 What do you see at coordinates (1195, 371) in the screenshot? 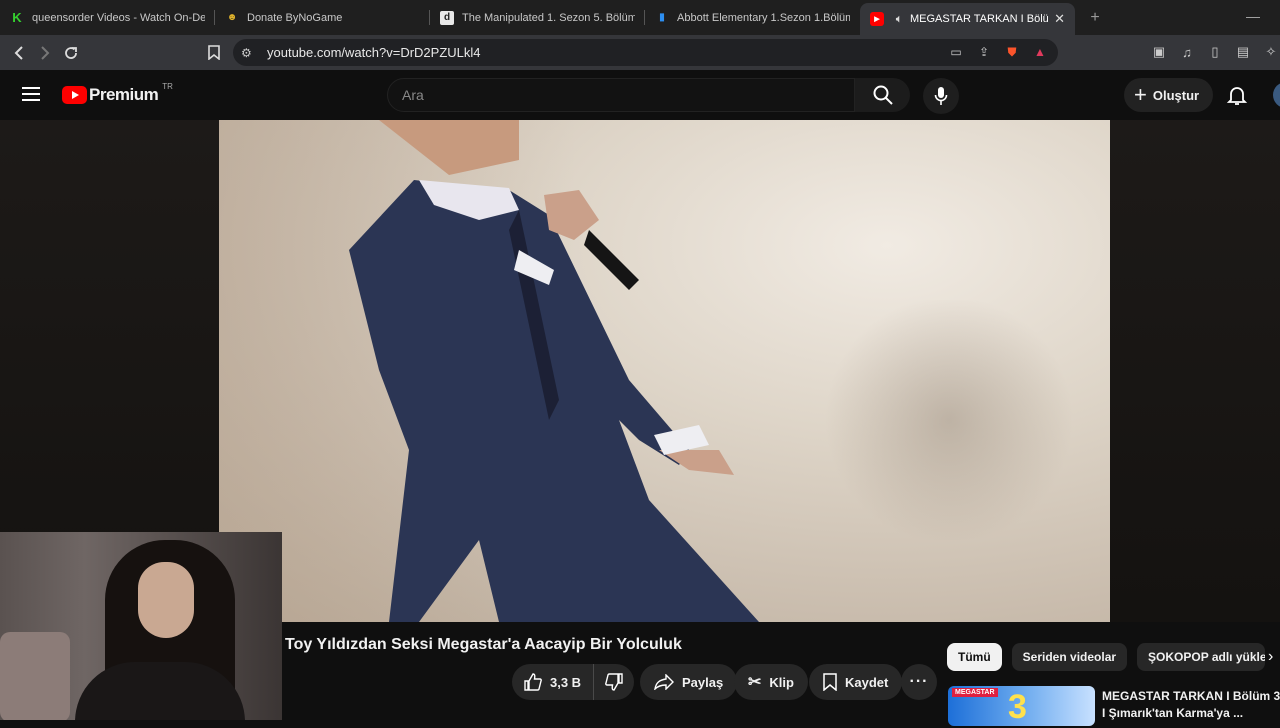
I see `player-side-right` at bounding box center [1195, 371].